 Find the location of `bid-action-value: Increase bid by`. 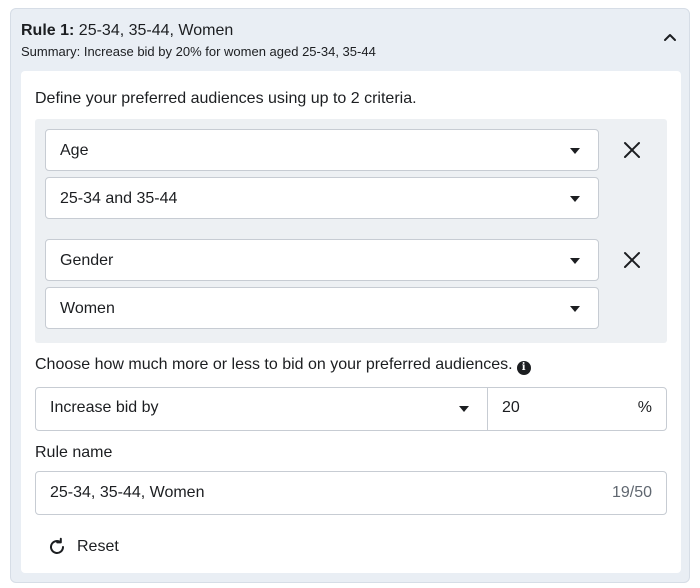

bid-action-value: Increase bid by is located at coordinates (104, 407).